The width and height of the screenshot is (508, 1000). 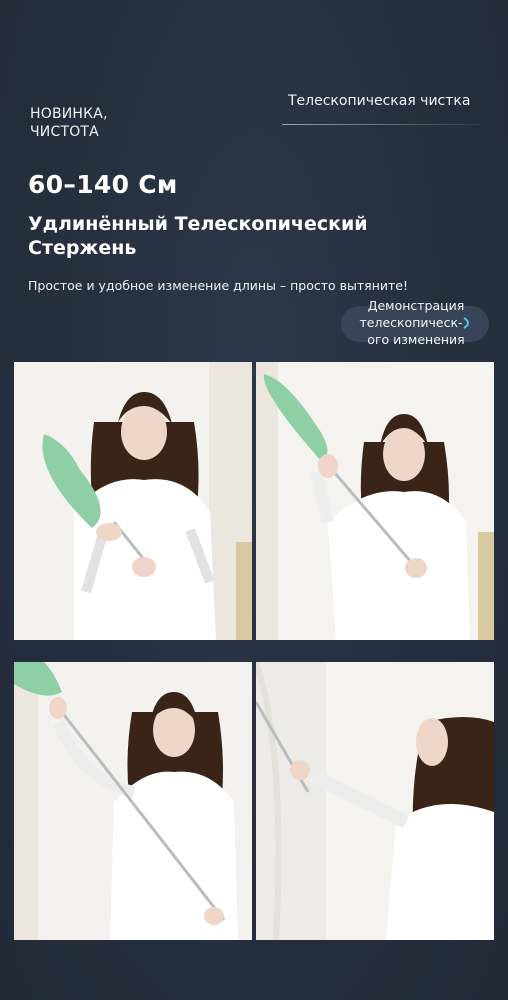 What do you see at coordinates (198, 224) in the screenshot?
I see `headline-line-1: Удлинённый Телескопический` at bounding box center [198, 224].